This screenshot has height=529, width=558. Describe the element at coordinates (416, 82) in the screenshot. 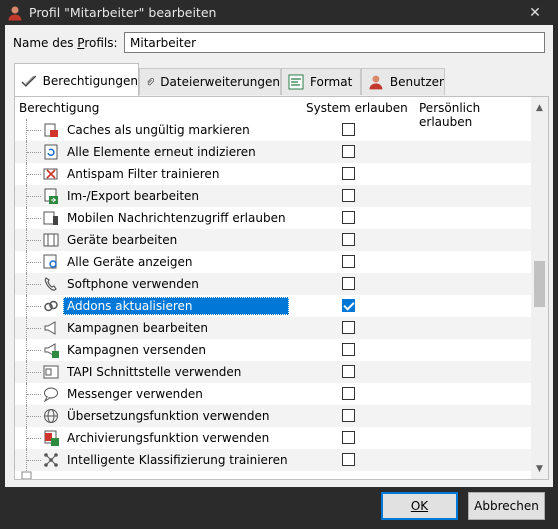

I see `tab-label: Benutzer` at that location.